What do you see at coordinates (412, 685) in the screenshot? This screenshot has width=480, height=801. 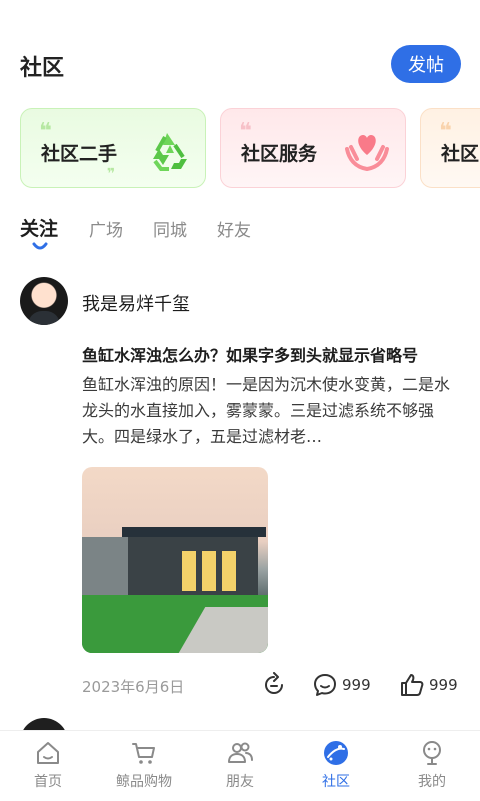 I see `thumbs-up-icon` at bounding box center [412, 685].